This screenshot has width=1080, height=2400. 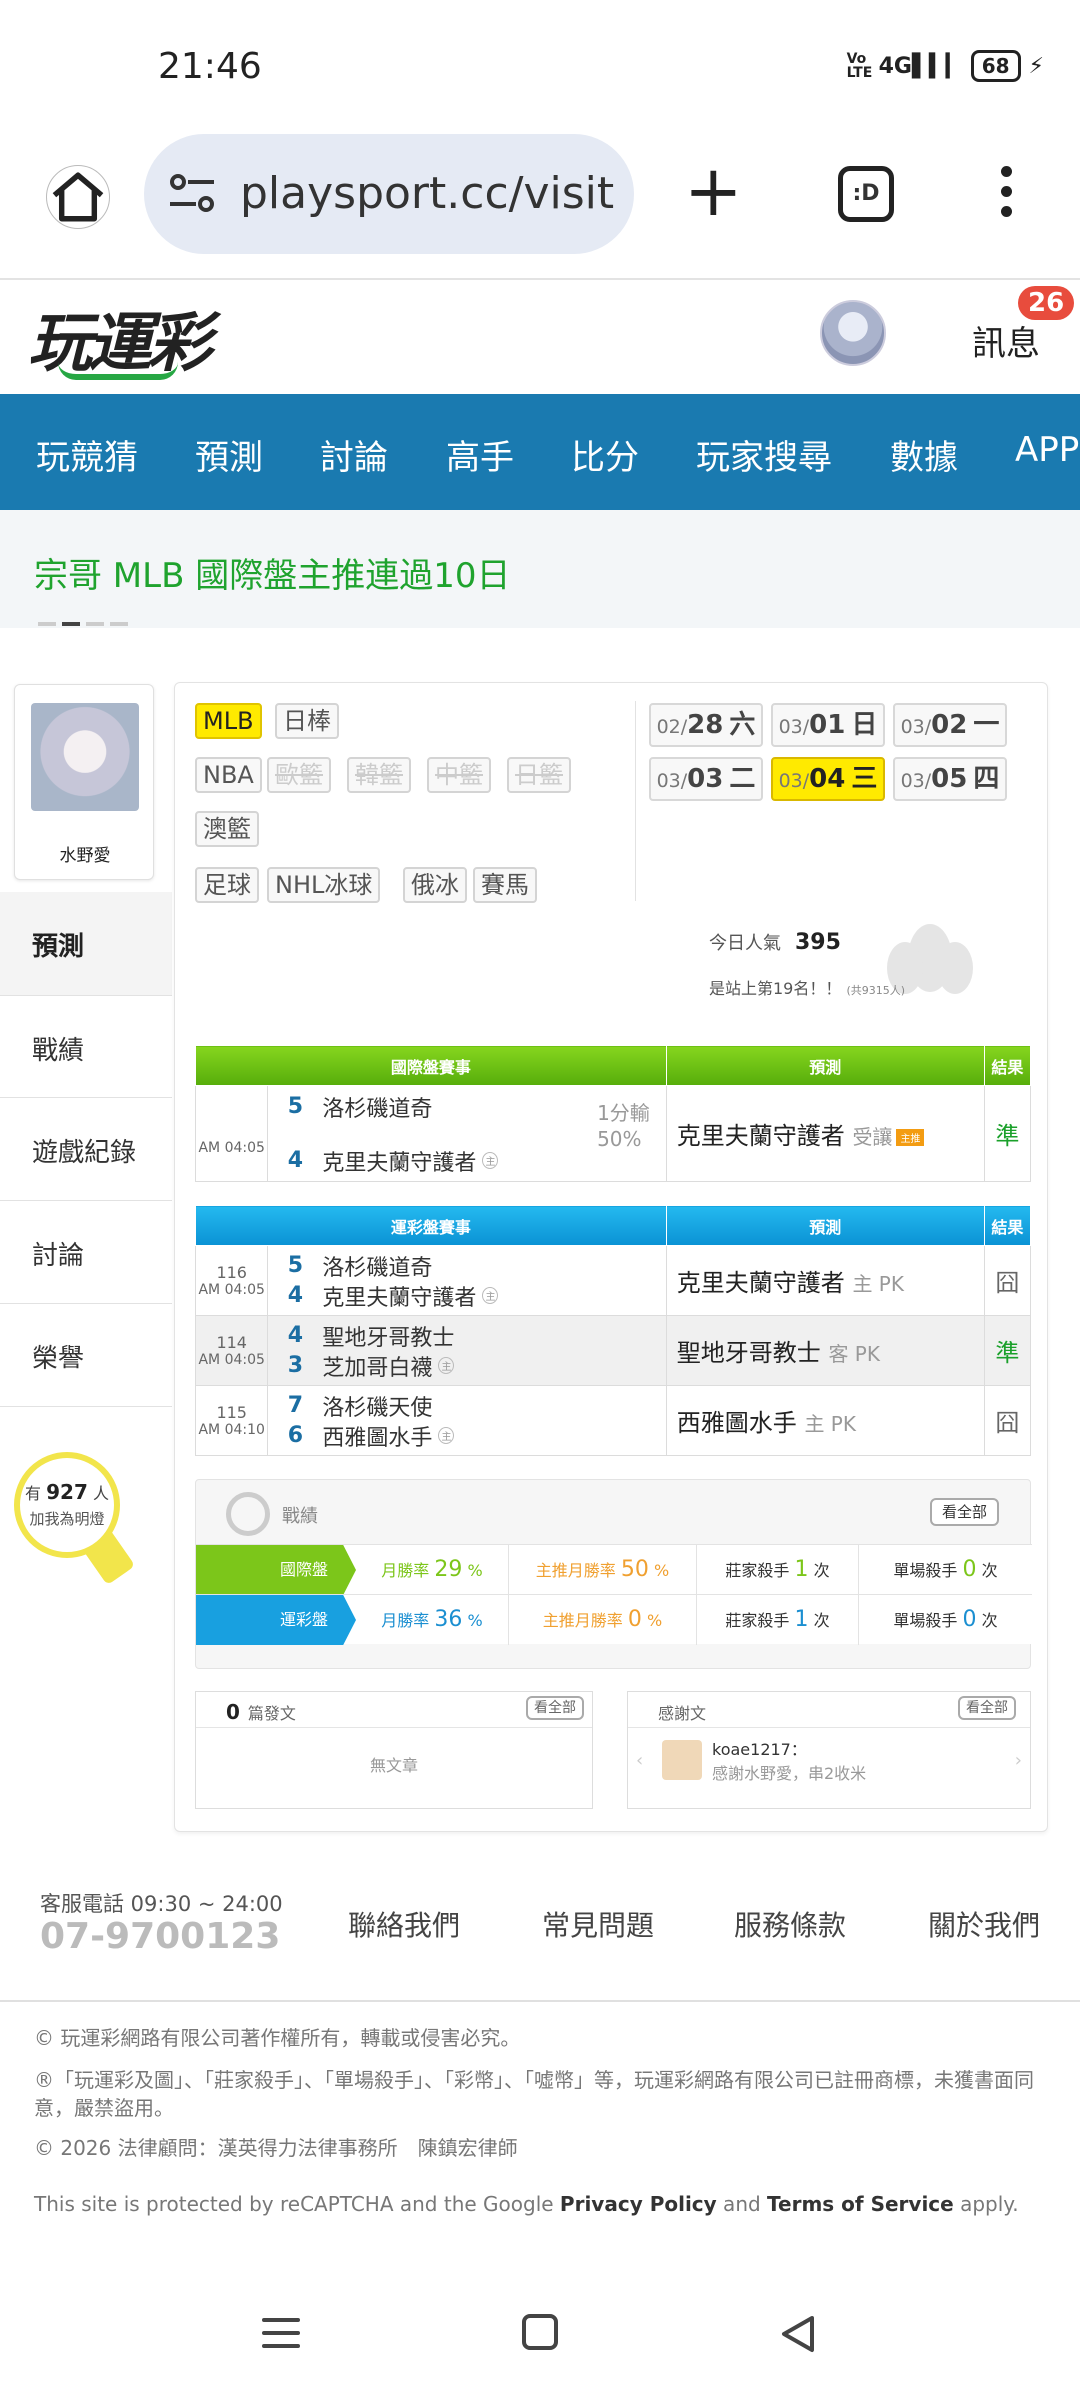 I want to click on profile-avatar, so click(x=85, y=757).